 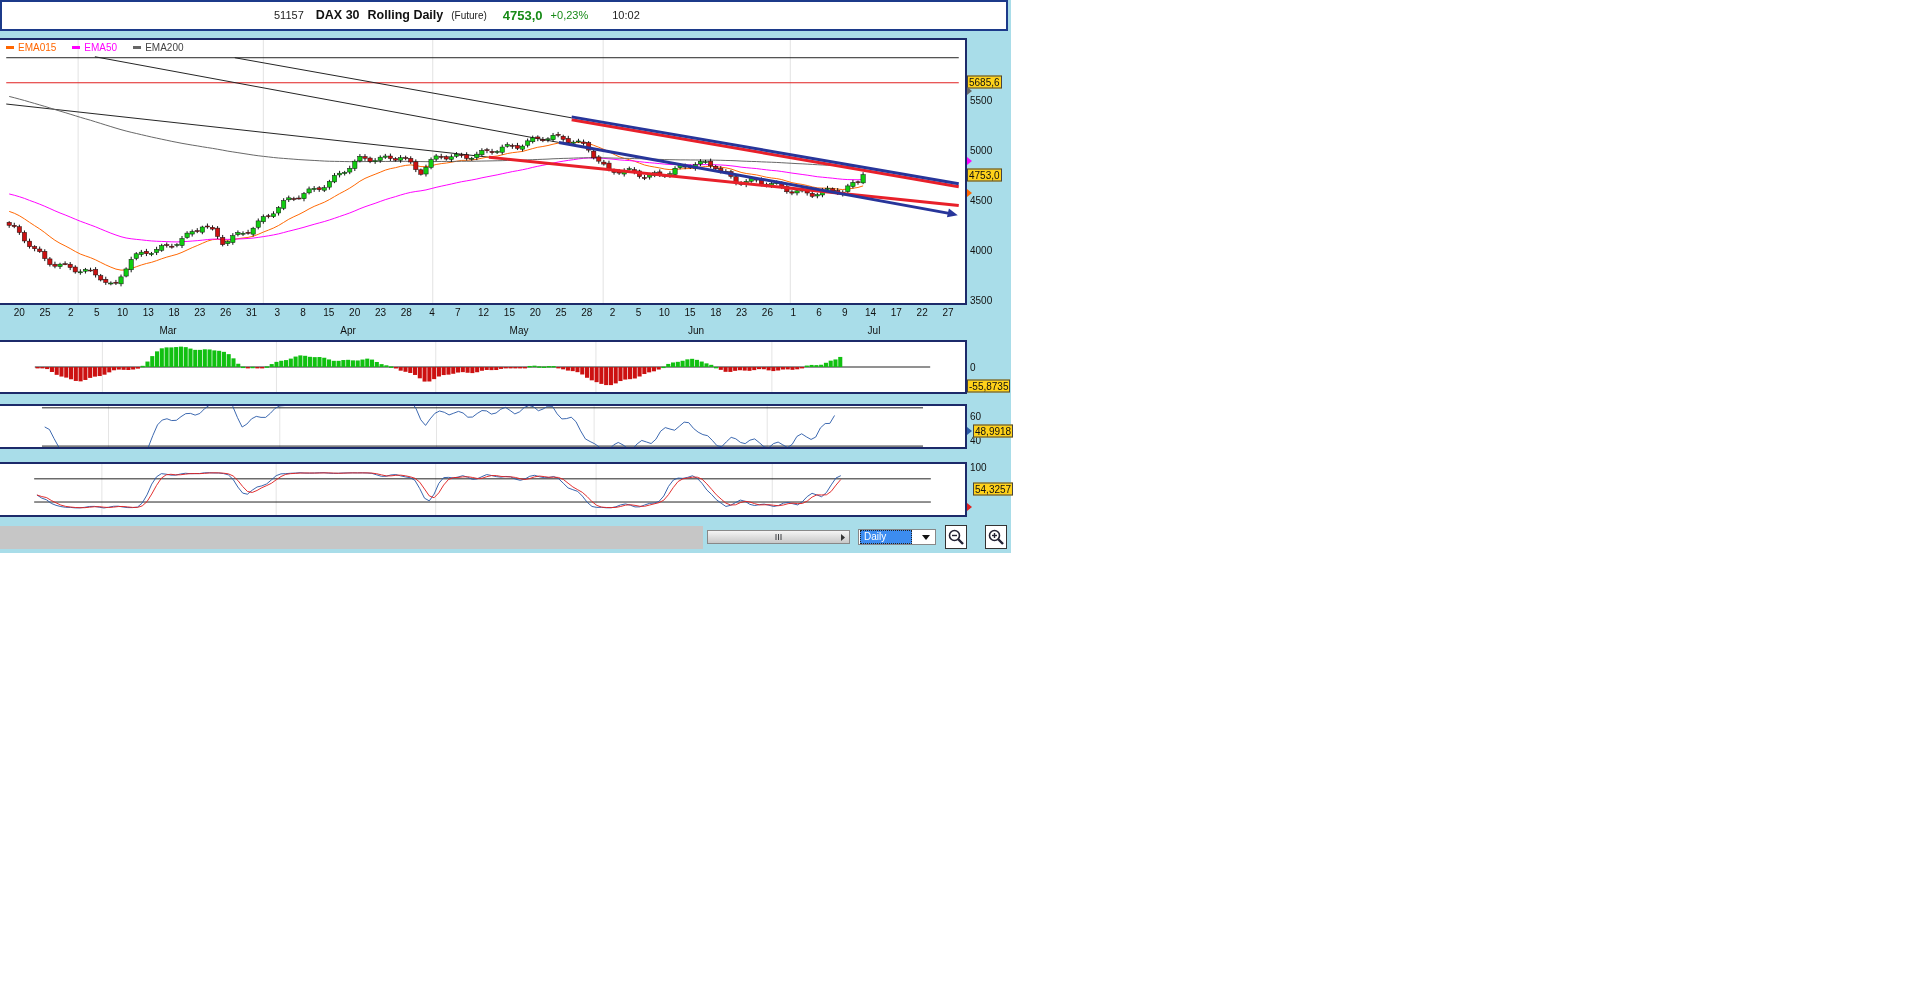 I want to click on date-label: 14, so click(x=871, y=313).